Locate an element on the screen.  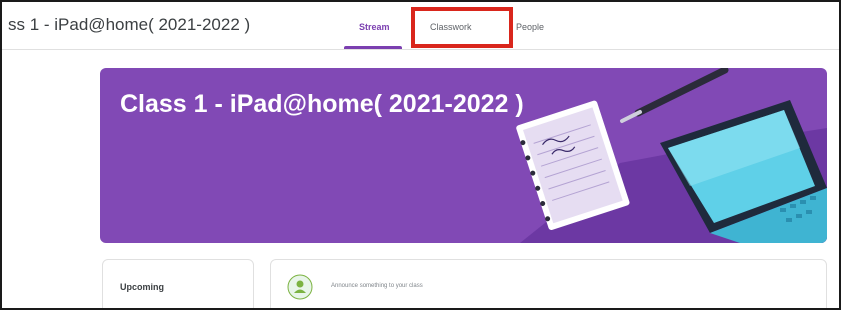
announce-card: Announce something to your class is located at coordinates (548, 283).